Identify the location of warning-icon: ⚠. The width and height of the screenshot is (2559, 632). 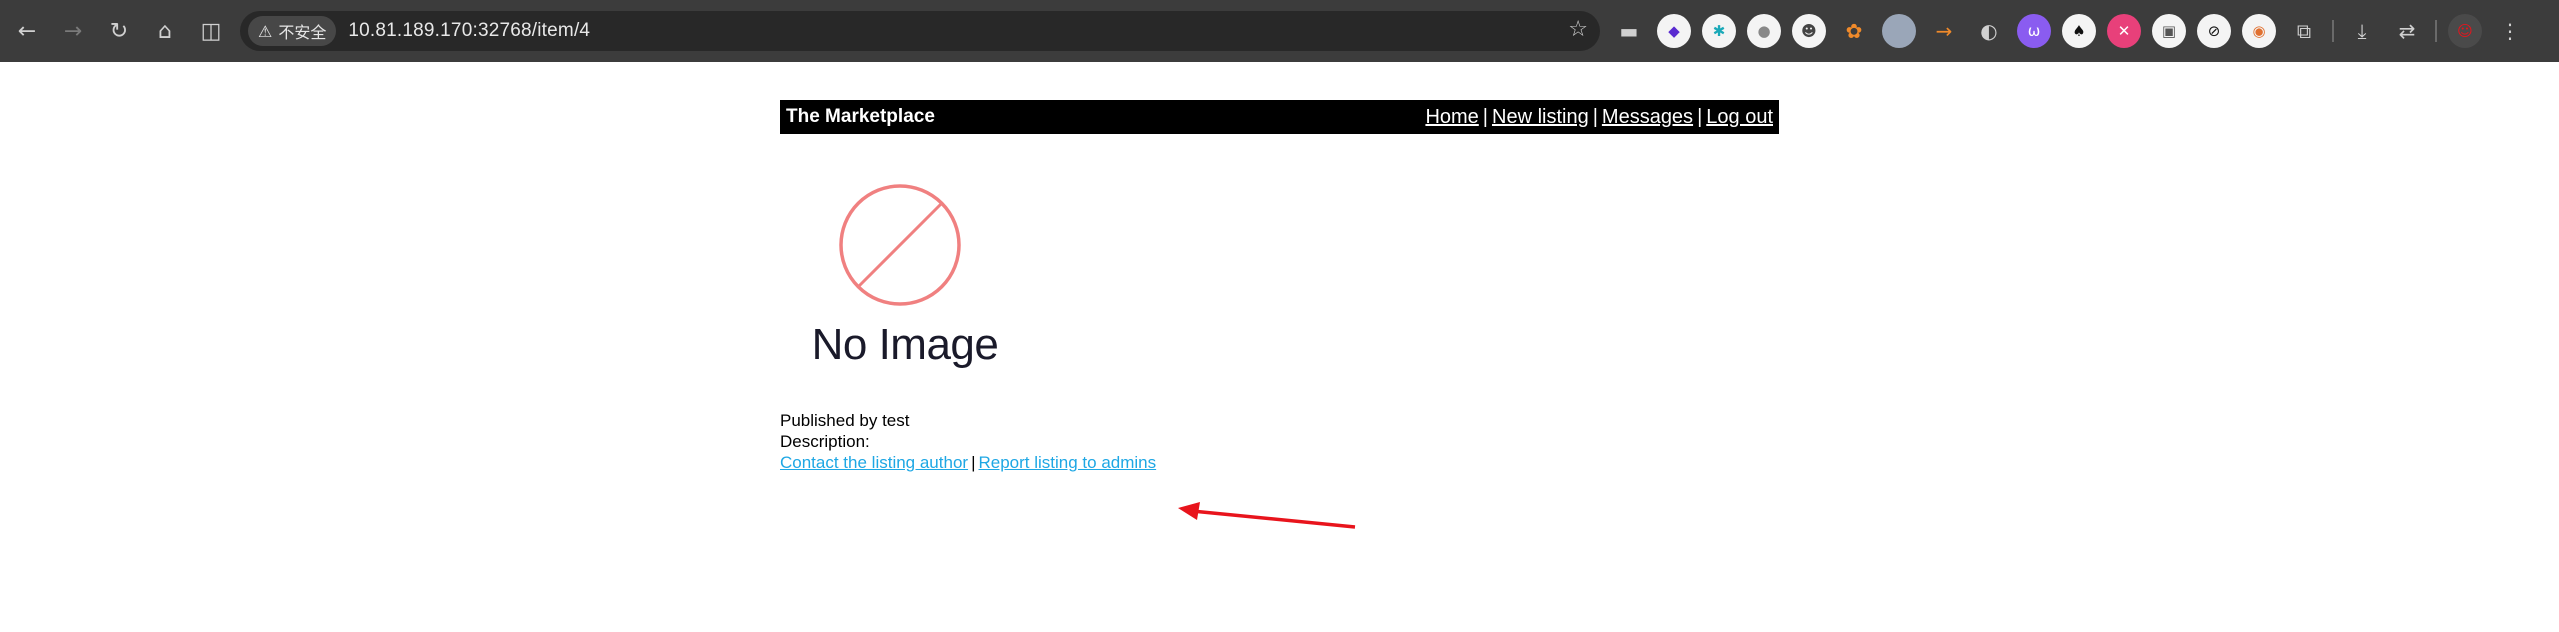
(265, 31).